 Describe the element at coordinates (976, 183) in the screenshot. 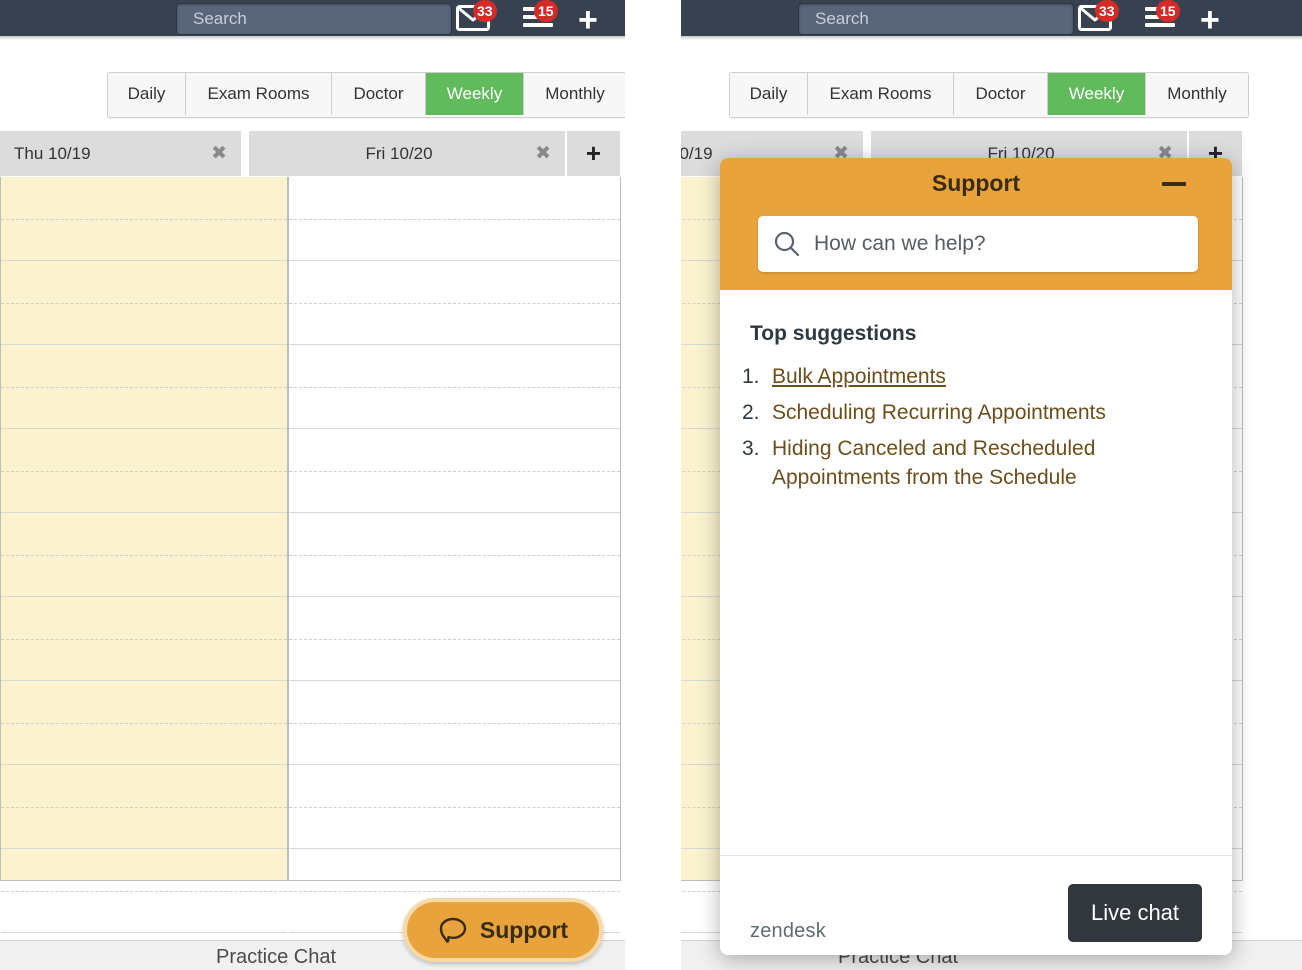

I see `widget-title: Support` at that location.